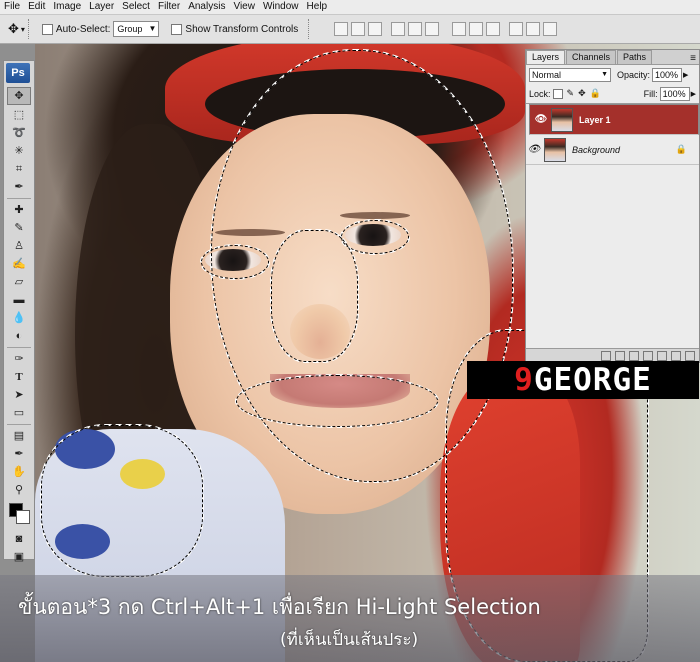 The height and width of the screenshot is (662, 700). Describe the element at coordinates (281, 7) in the screenshot. I see `menu-window: Window` at that location.